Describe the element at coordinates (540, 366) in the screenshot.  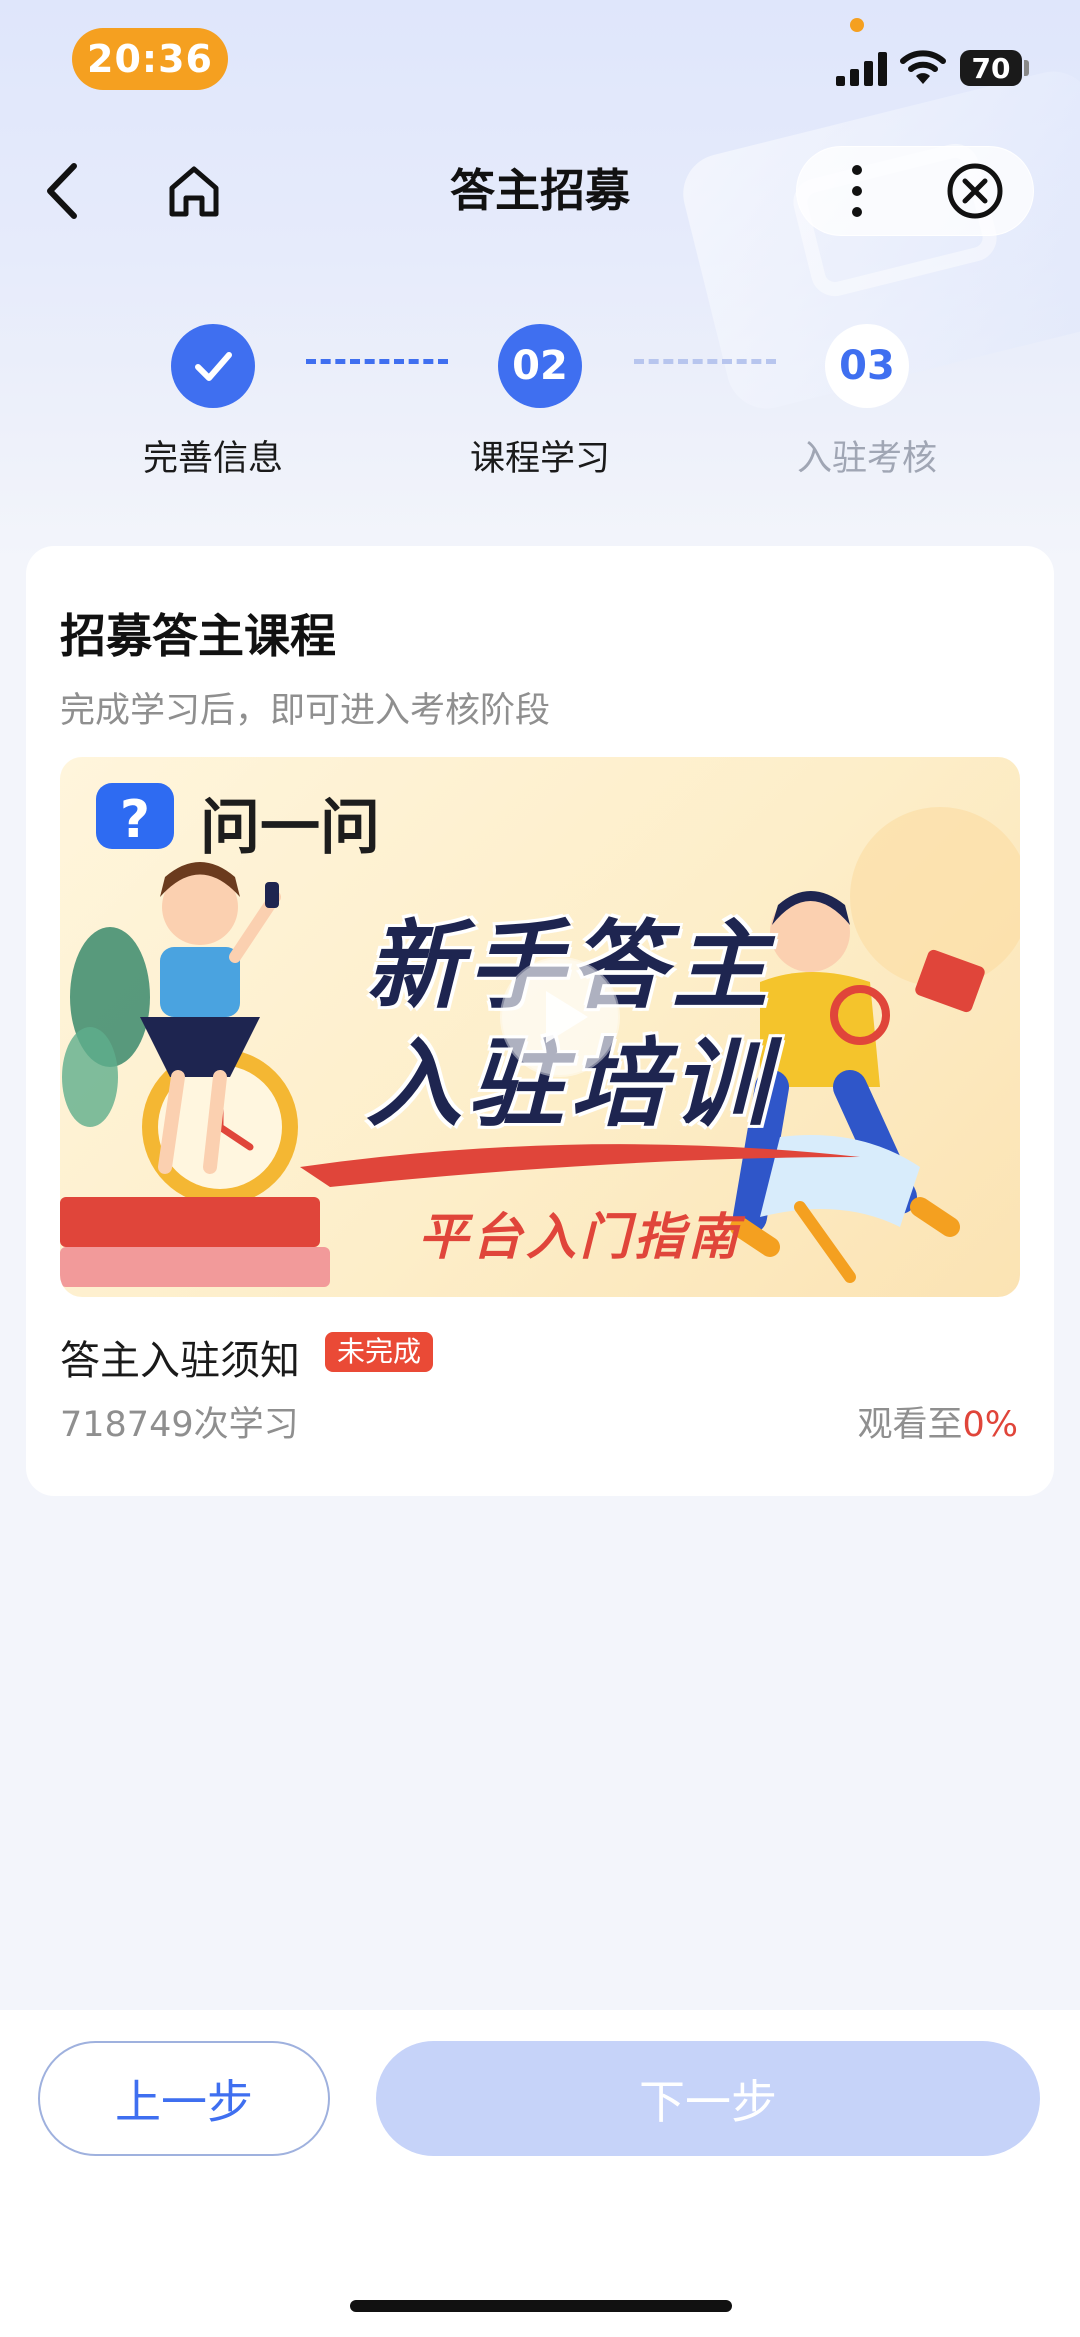
I see `step-2-current: 02` at that location.